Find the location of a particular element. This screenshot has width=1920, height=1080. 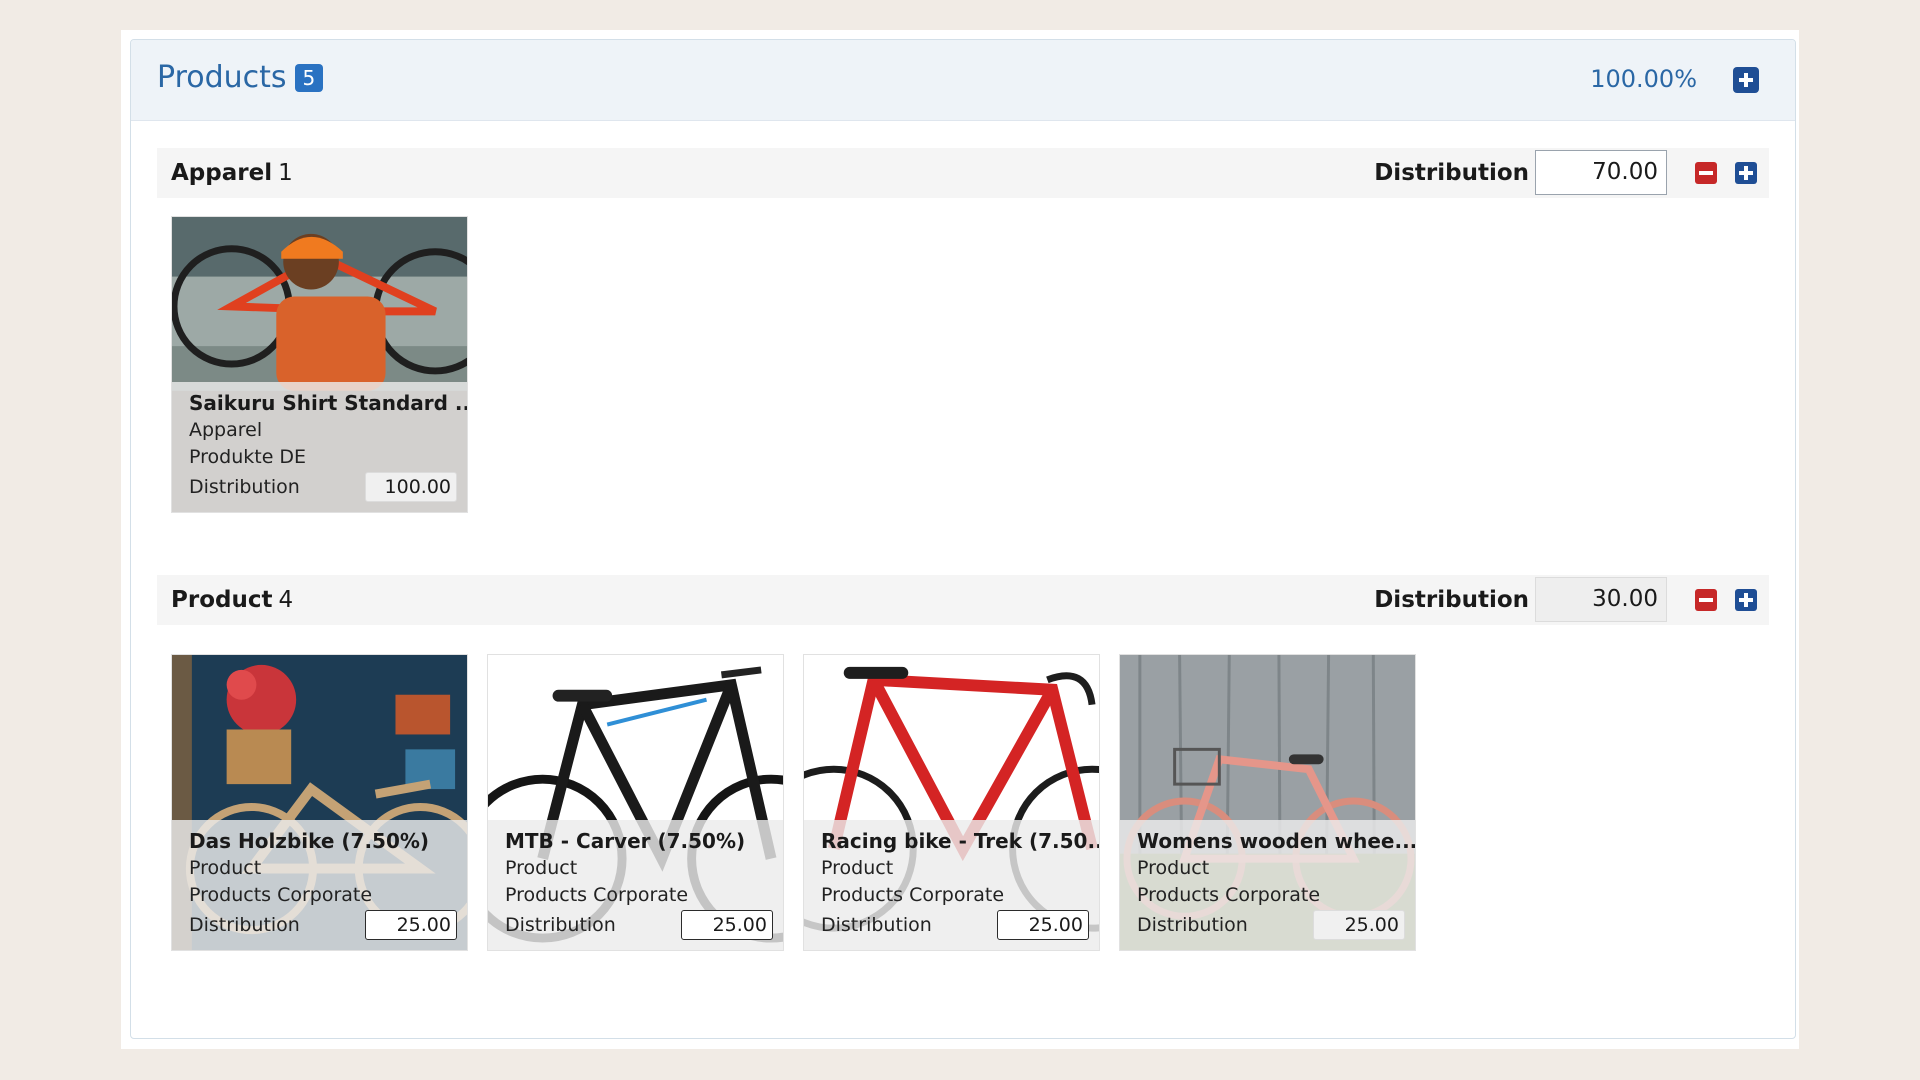

product-name: MTB - Carver (7.50%) is located at coordinates (625, 841).